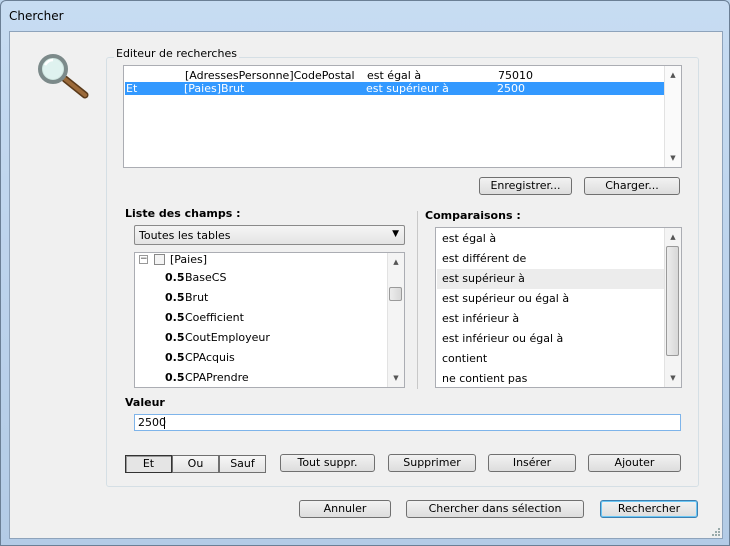 The image size is (730, 546). What do you see at coordinates (550, 339) in the screenshot?
I see `comparison-item: est inférieur ou égal à` at bounding box center [550, 339].